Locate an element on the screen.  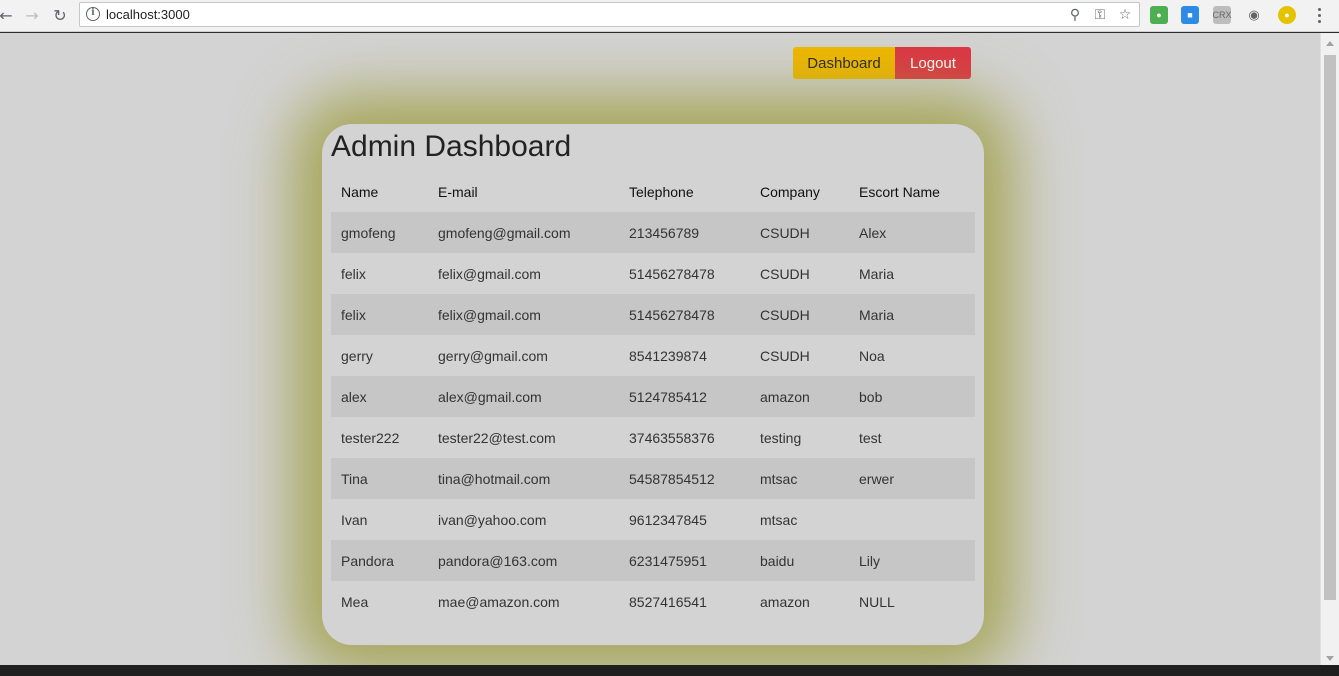
cell-email: mae@amazon.com is located at coordinates (499, 601).